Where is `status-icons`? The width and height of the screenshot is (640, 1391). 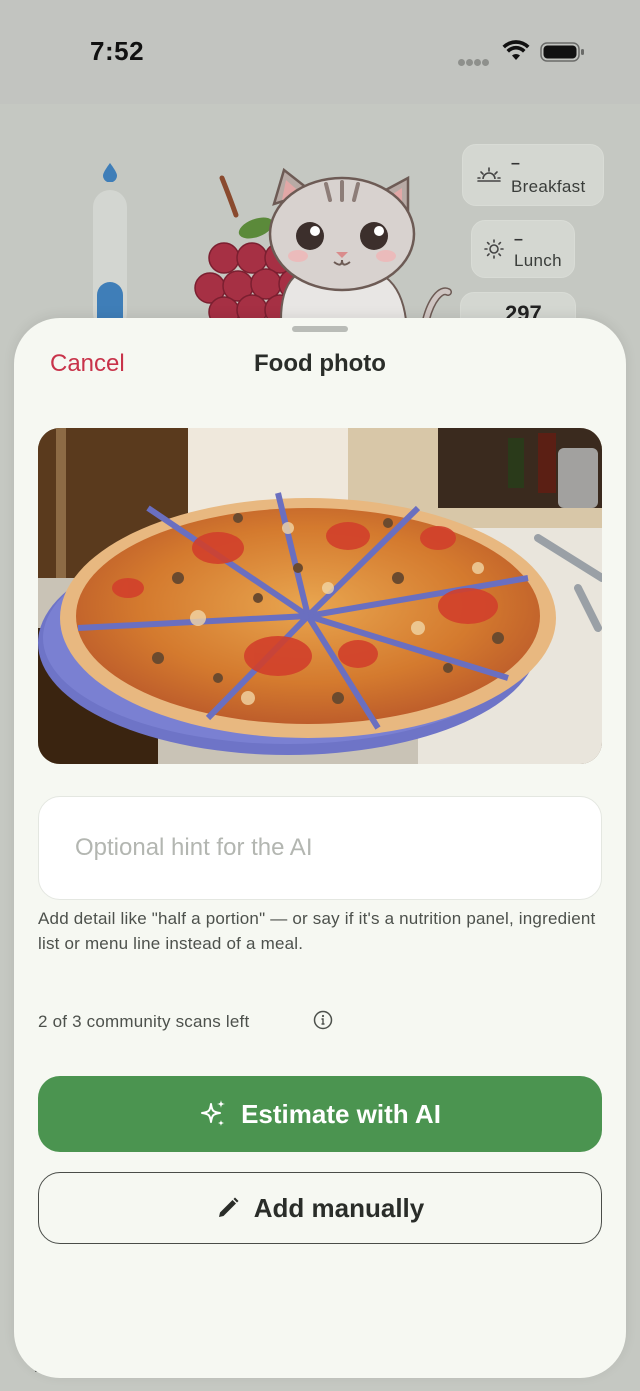 status-icons is located at coordinates (523, 53).